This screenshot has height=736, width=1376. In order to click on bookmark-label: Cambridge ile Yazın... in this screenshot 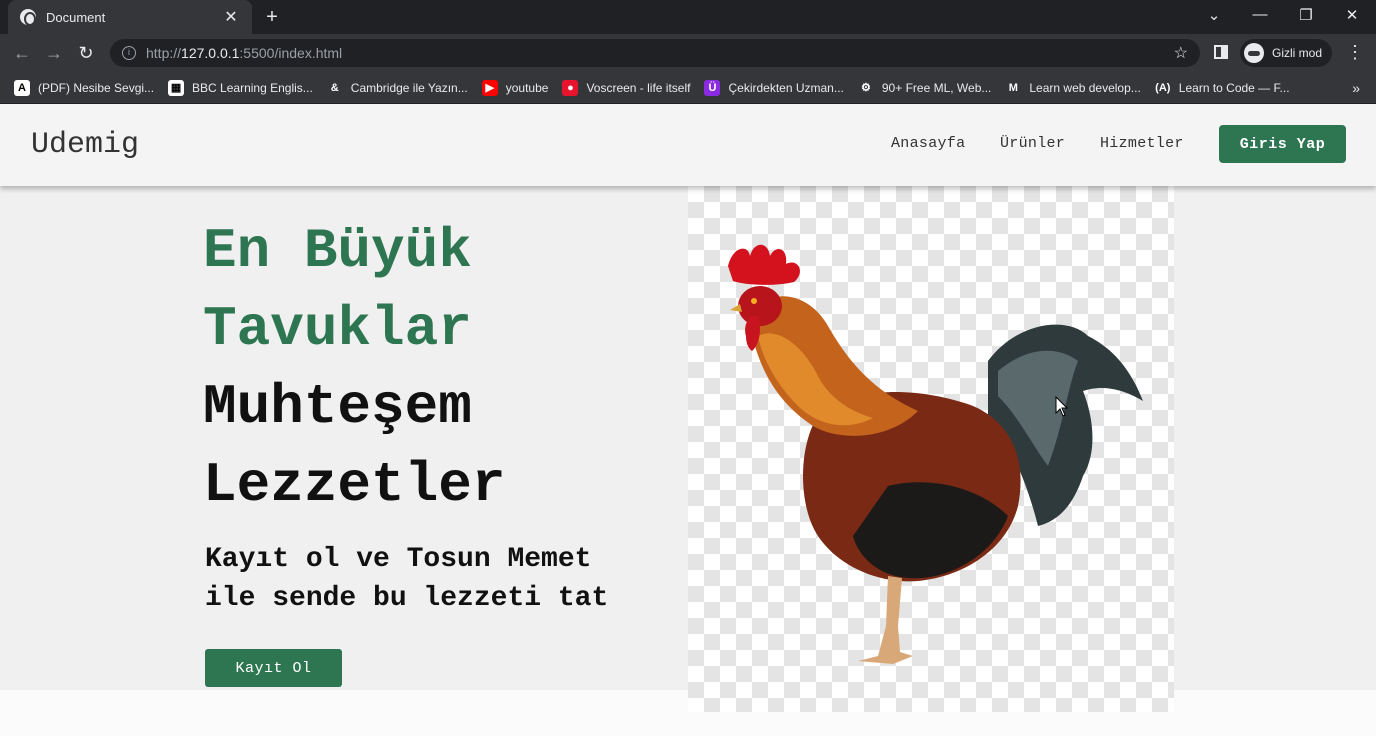, I will do `click(409, 87)`.